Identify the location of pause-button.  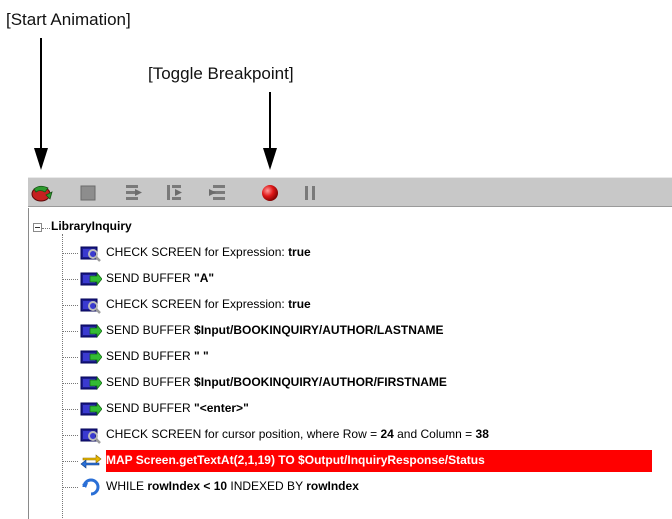
(310, 193).